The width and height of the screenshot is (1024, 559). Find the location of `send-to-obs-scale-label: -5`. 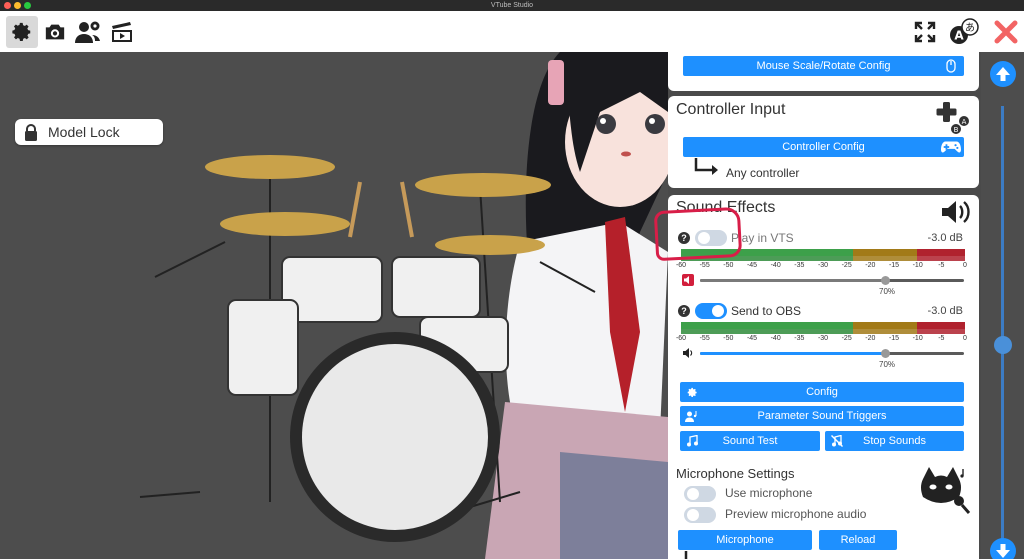

send-to-obs-scale-label: -5 is located at coordinates (941, 338).